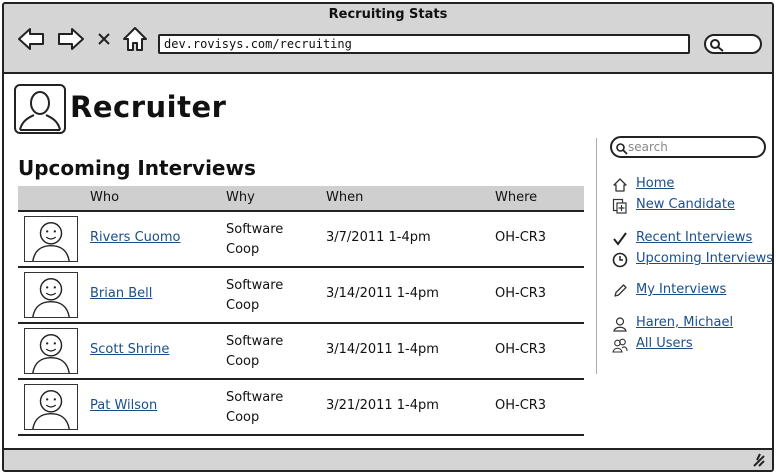 The width and height of the screenshot is (776, 474). What do you see at coordinates (135, 237) in the screenshot?
I see `candidate-link: Rivers Cuomo` at bounding box center [135, 237].